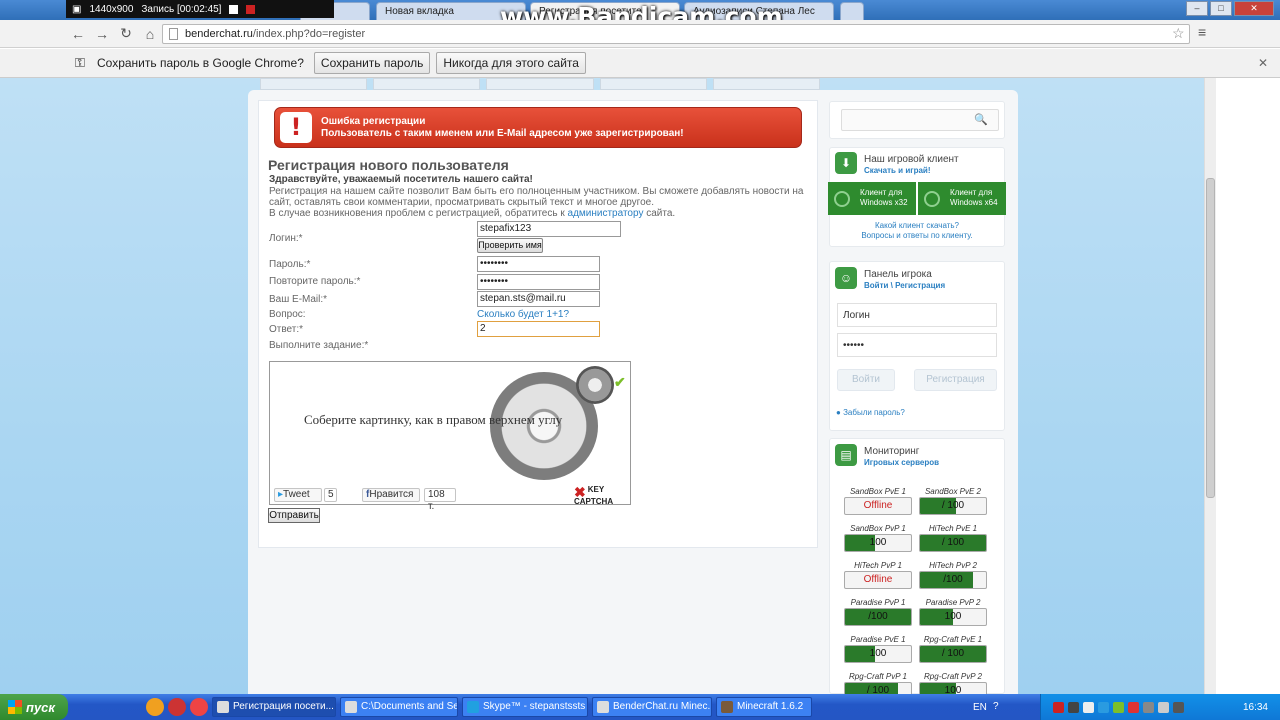  I want to click on server-name: HiTech PvP 1, so click(878, 565).